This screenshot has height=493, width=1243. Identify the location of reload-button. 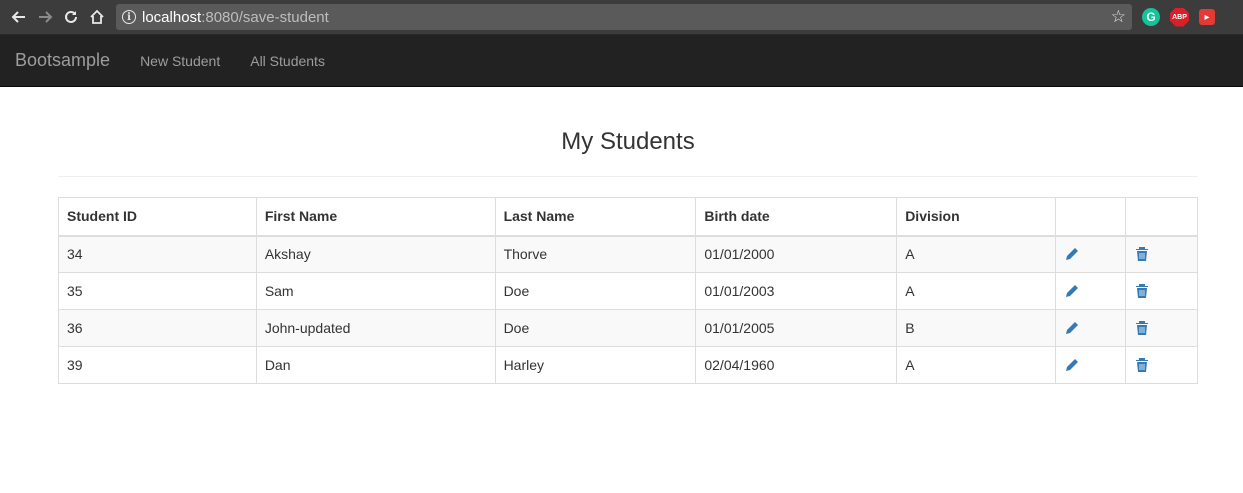
(71, 17).